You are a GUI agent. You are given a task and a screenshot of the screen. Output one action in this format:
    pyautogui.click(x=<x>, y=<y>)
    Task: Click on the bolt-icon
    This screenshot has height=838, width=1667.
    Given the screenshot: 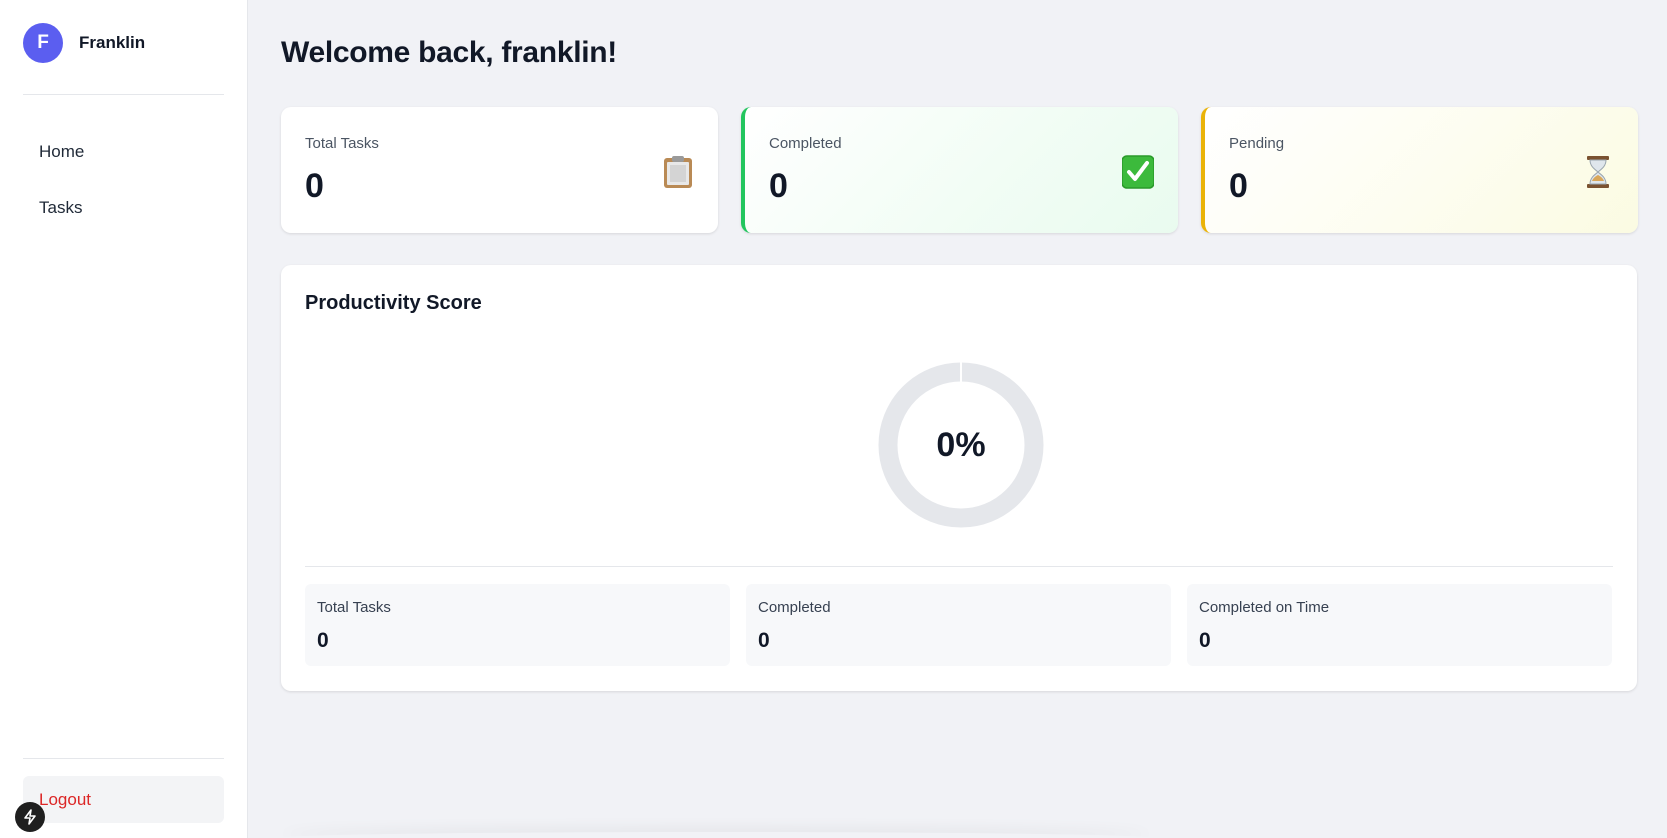 What is the action you would take?
    pyautogui.click(x=30, y=817)
    